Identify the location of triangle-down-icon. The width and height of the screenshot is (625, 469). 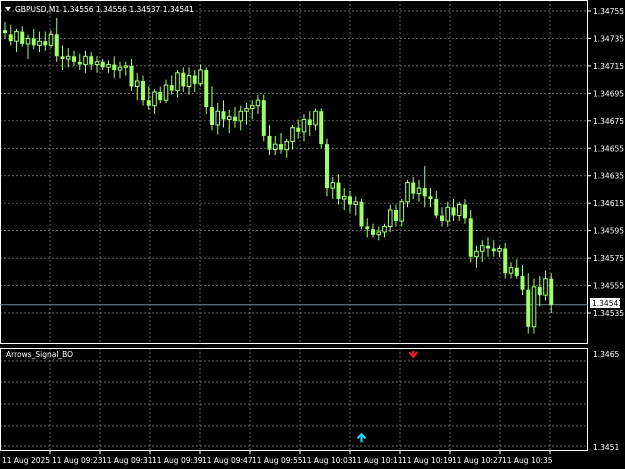
(8, 9).